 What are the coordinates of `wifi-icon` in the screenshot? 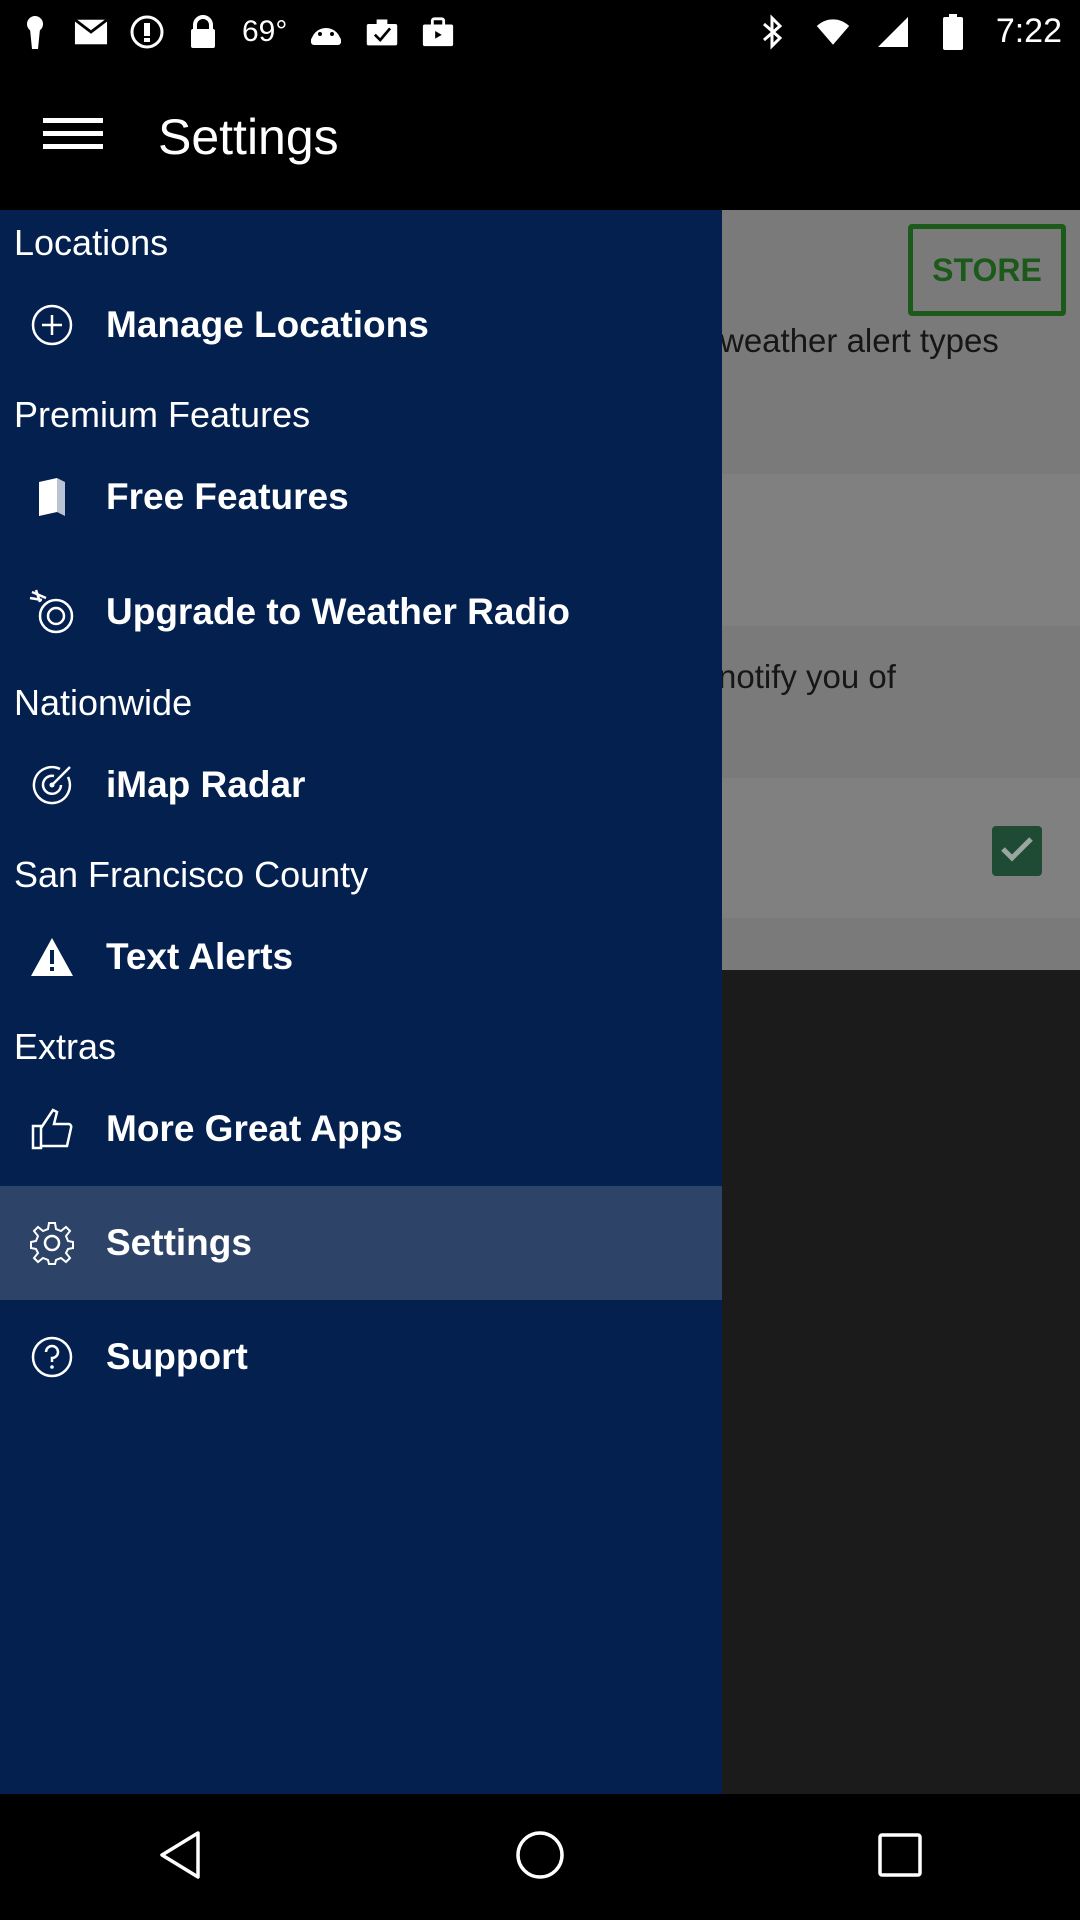 It's located at (833, 32).